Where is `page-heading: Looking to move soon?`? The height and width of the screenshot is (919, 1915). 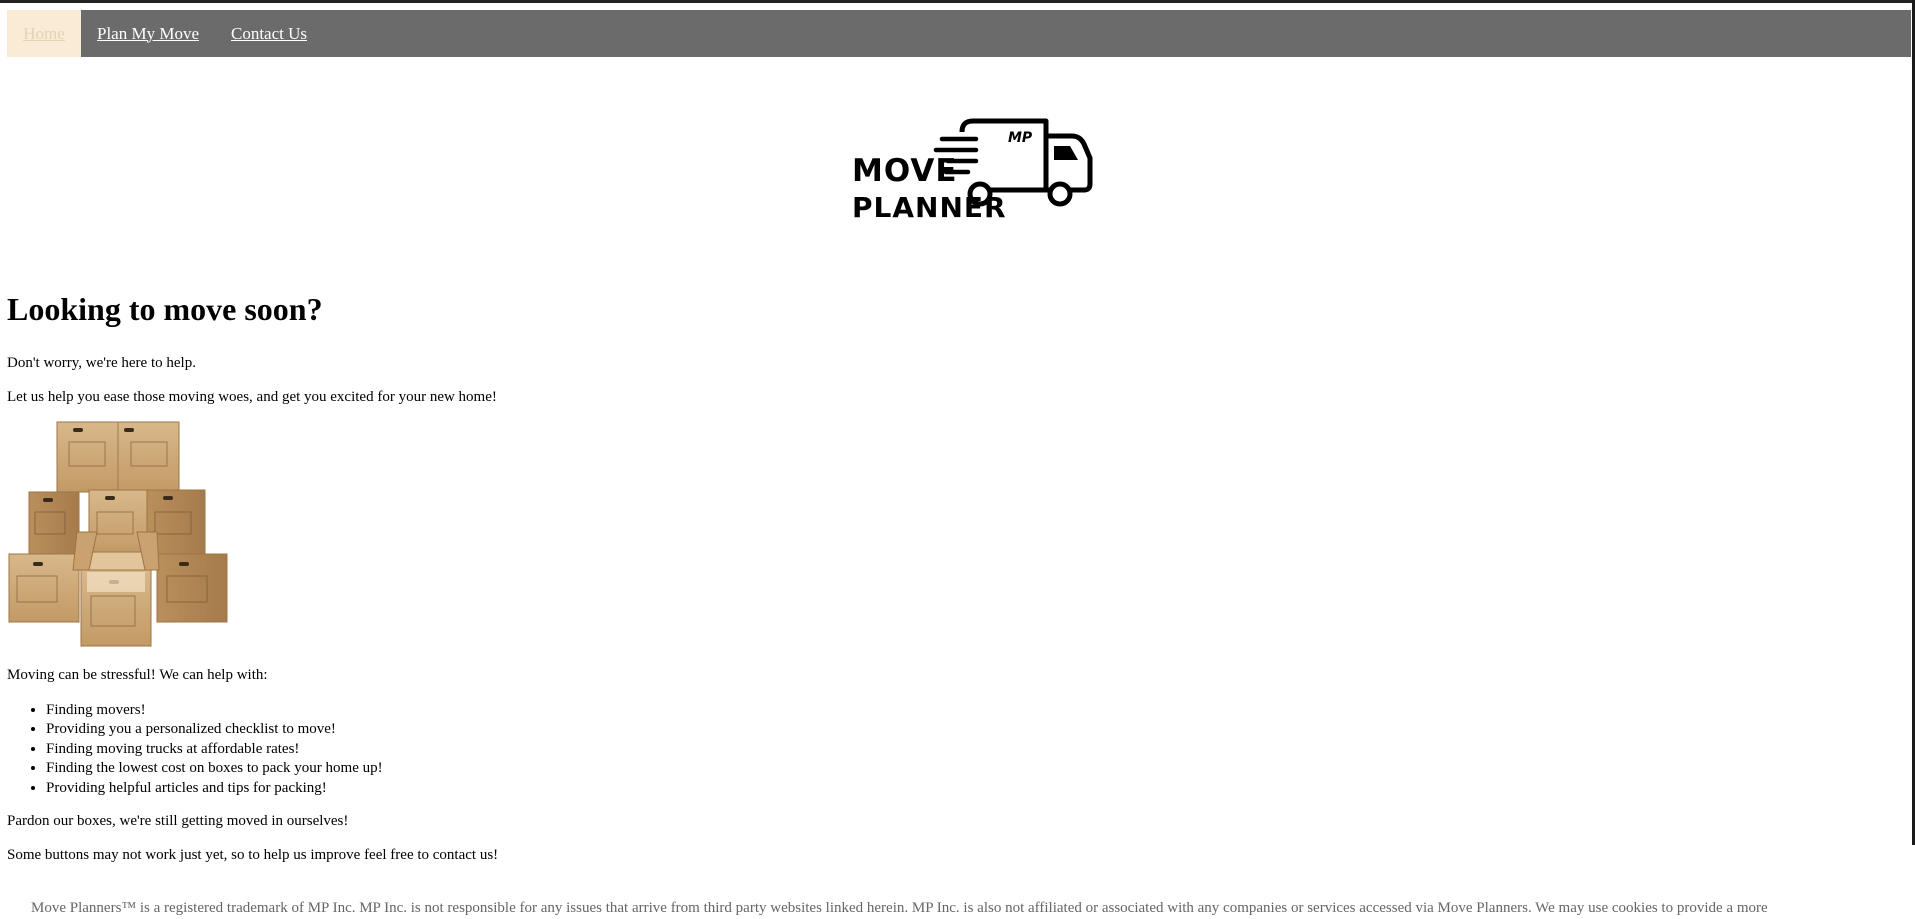
page-heading: Looking to move soon? is located at coordinates (165, 309).